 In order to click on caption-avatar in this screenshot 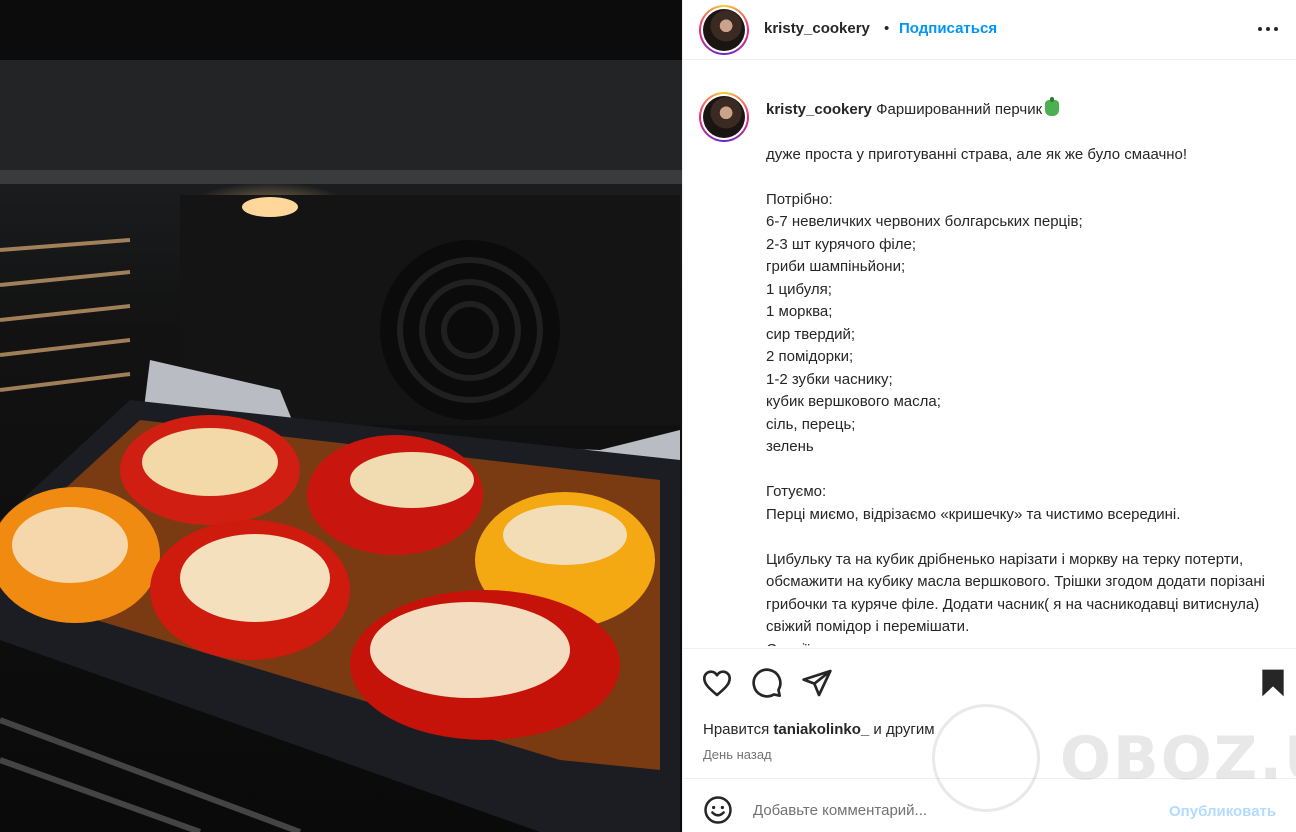, I will do `click(724, 117)`.